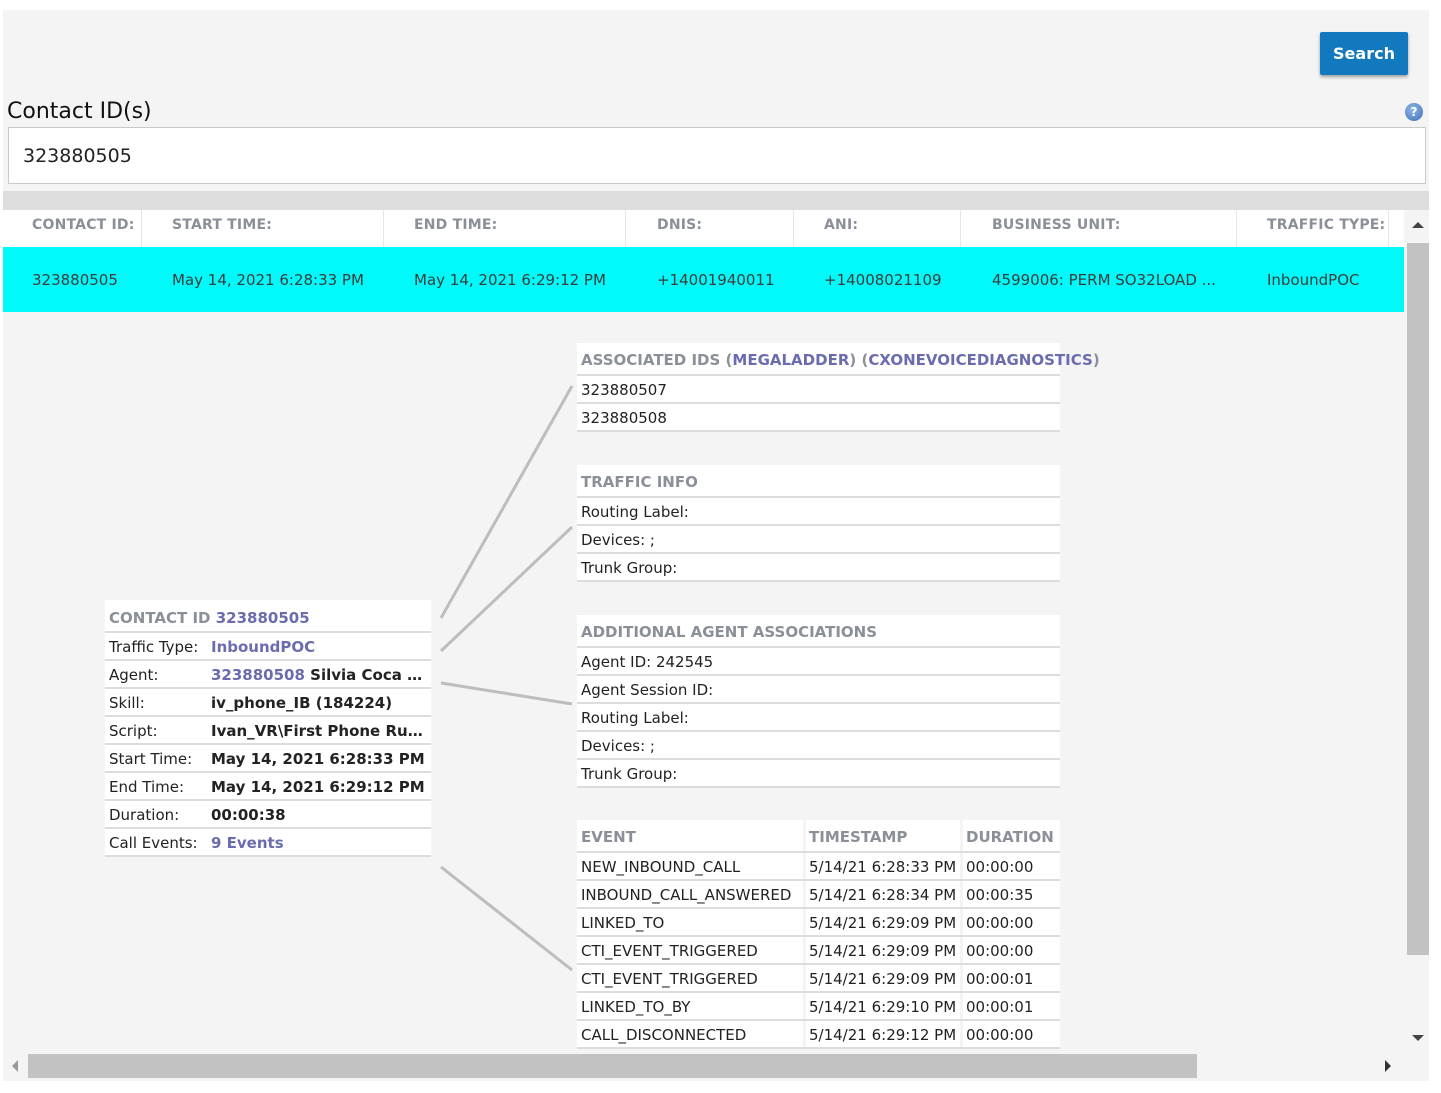 The height and width of the screenshot is (1093, 1441). What do you see at coordinates (154, 647) in the screenshot?
I see `traffic-type-label: Traffic Type:` at bounding box center [154, 647].